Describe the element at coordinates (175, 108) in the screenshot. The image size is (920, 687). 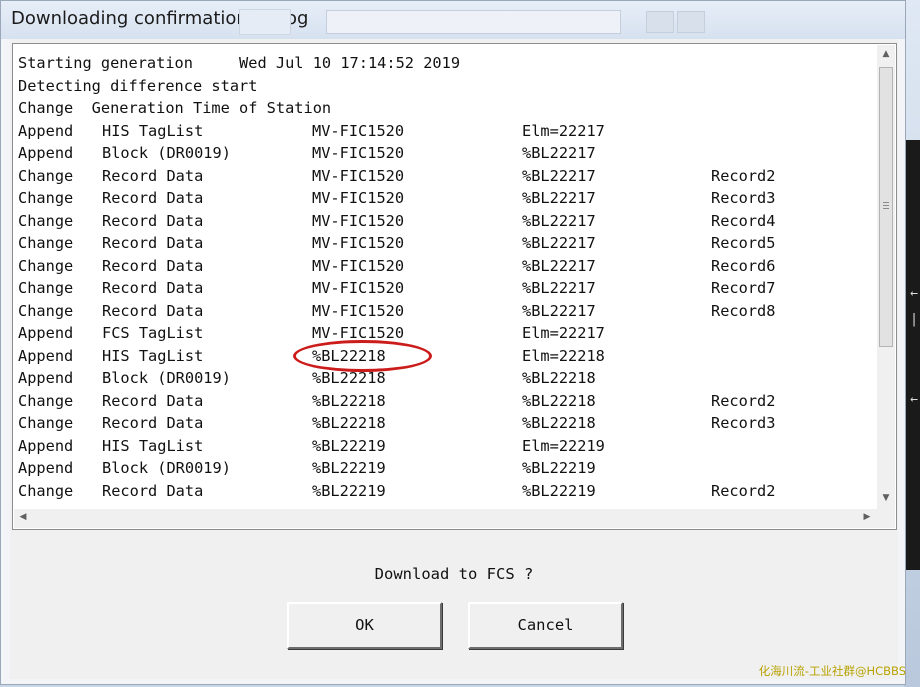
I see `log-line-text: Change Generation Time of Station` at that location.